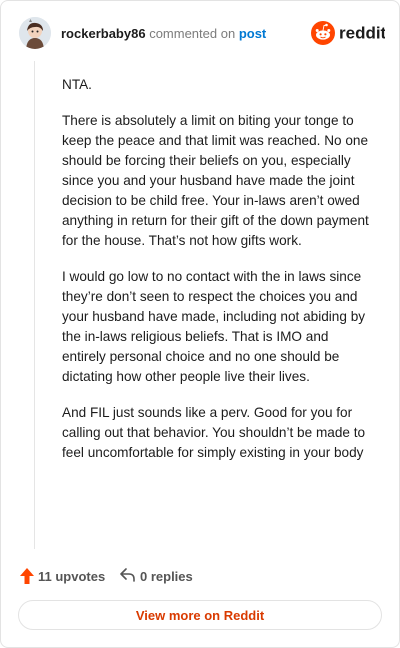 This screenshot has height=648, width=400. I want to click on avatar, so click(35, 33).